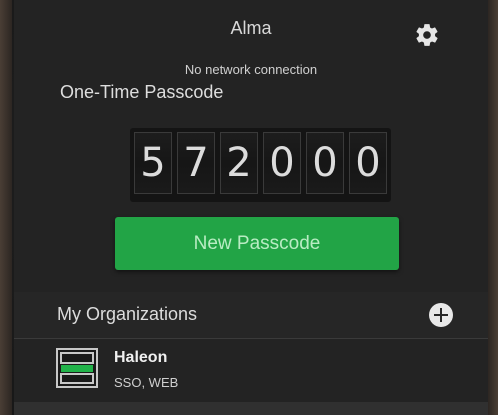 The width and height of the screenshot is (498, 415). I want to click on network-status-message: No network connection, so click(251, 69).